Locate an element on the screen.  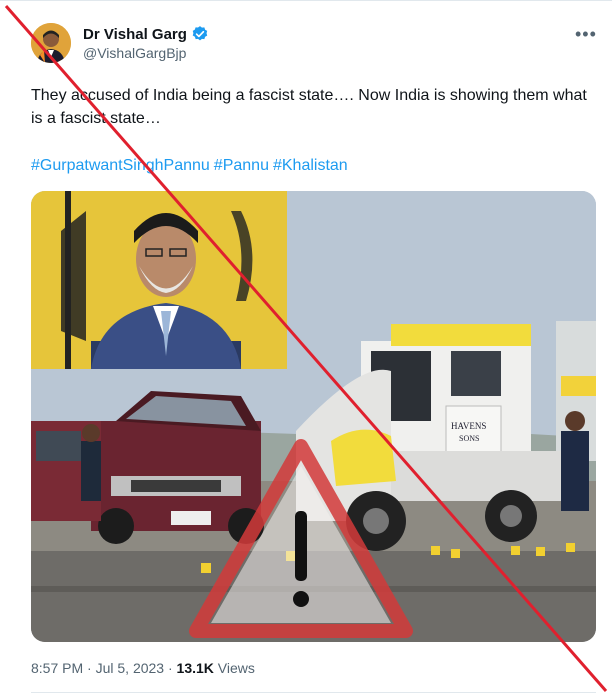
hashtag-list: #GurpatwantSinghPannu #Pannu #Khalistan is located at coordinates (191, 165).